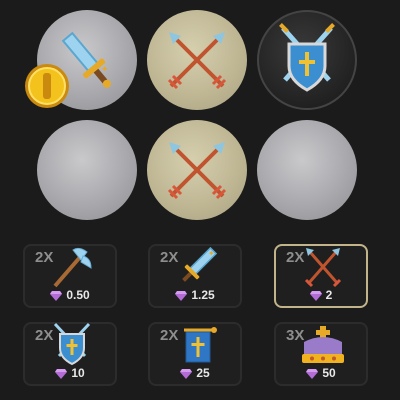  I want to click on price-value: 1.25, so click(203, 295).